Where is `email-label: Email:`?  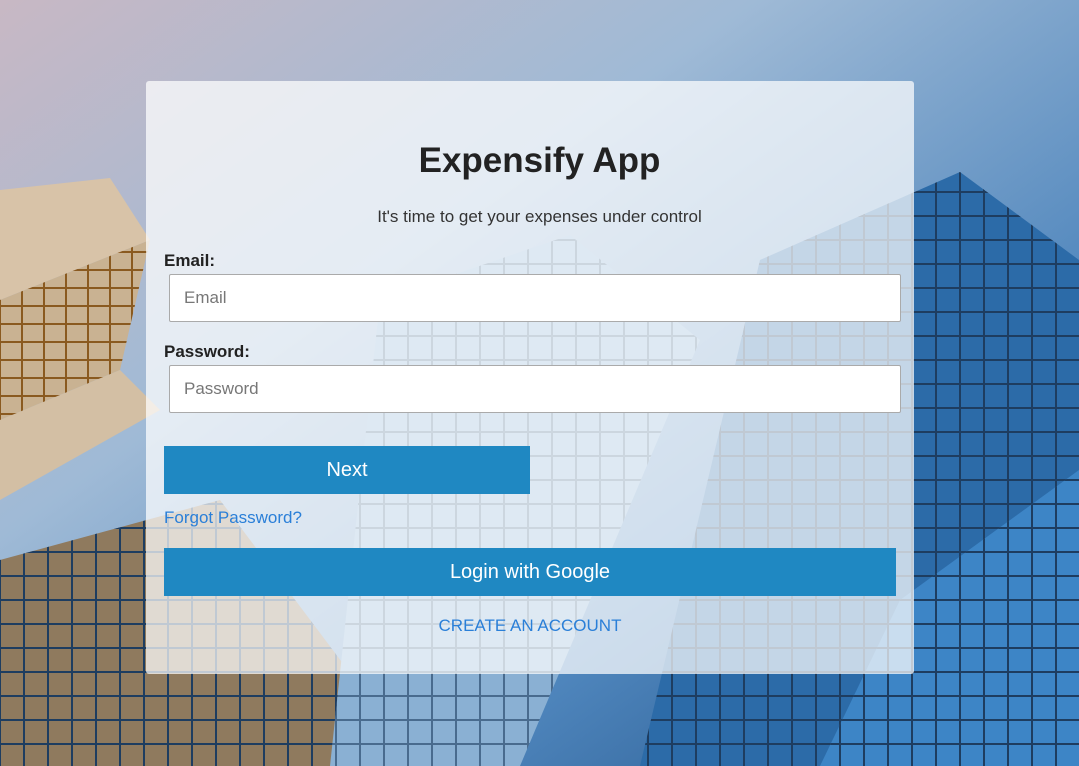
email-label: Email: is located at coordinates (190, 260).